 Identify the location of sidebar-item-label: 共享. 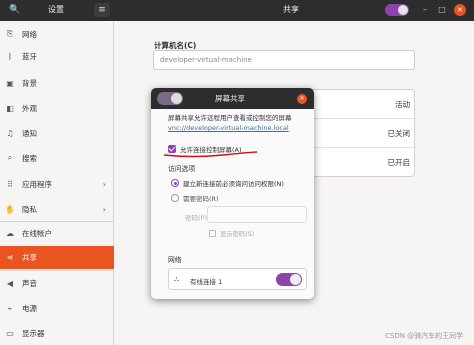
(29, 257).